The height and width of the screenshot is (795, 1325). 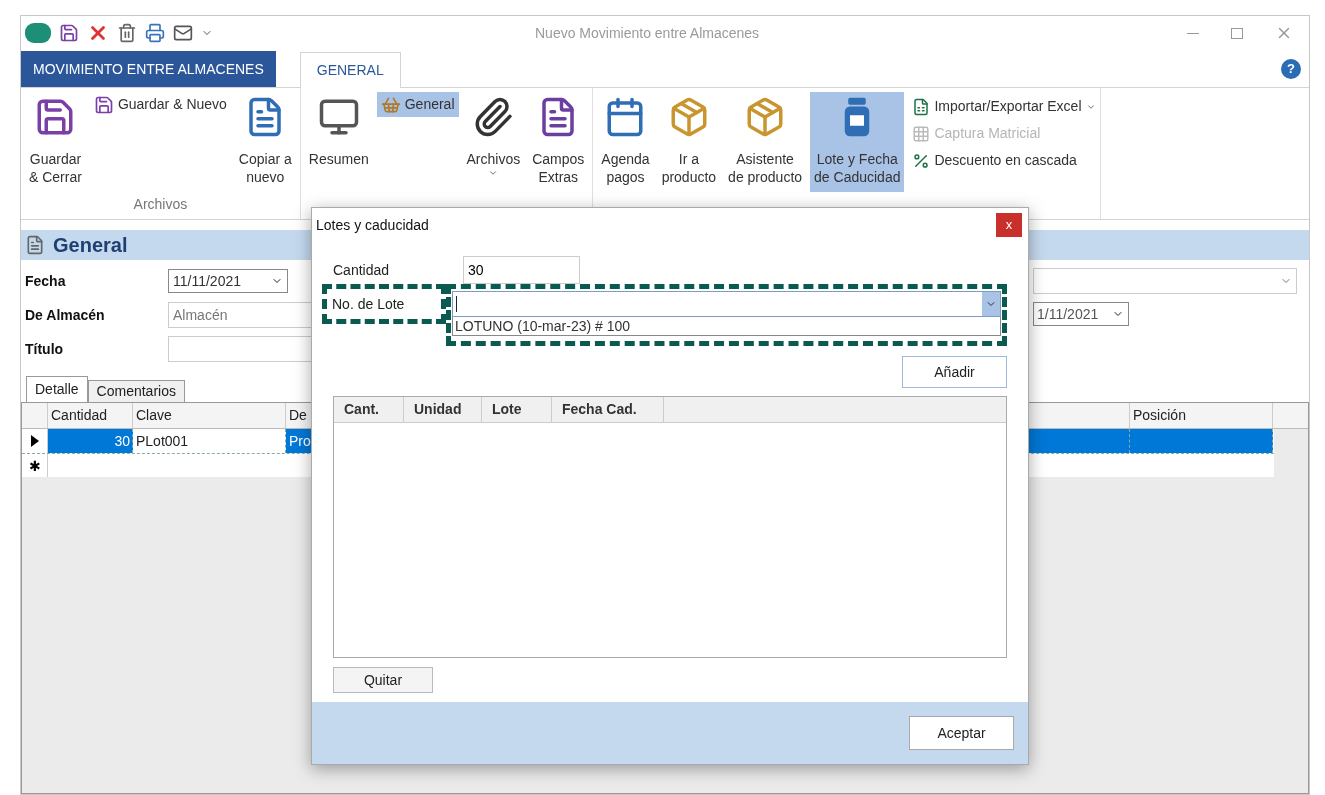 I want to click on column-header: Posición, so click(x=1201, y=415).